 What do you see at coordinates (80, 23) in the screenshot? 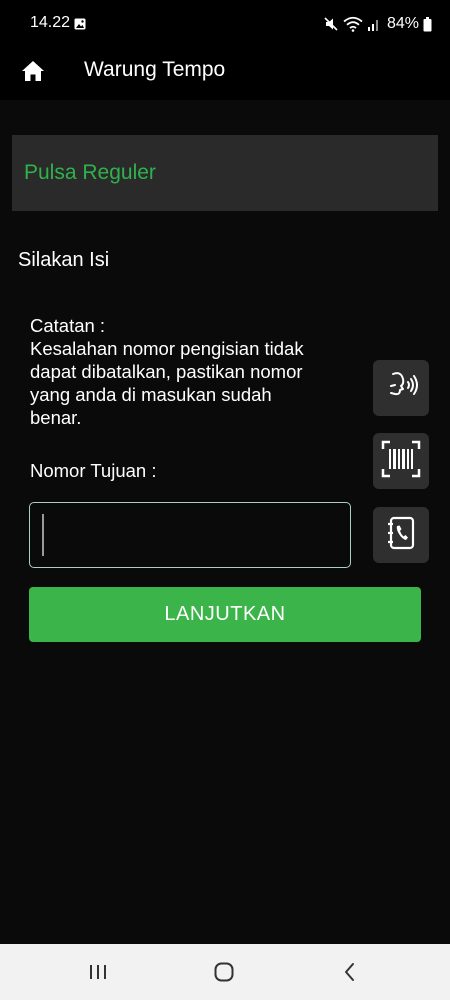
I see `gallery-icon` at bounding box center [80, 23].